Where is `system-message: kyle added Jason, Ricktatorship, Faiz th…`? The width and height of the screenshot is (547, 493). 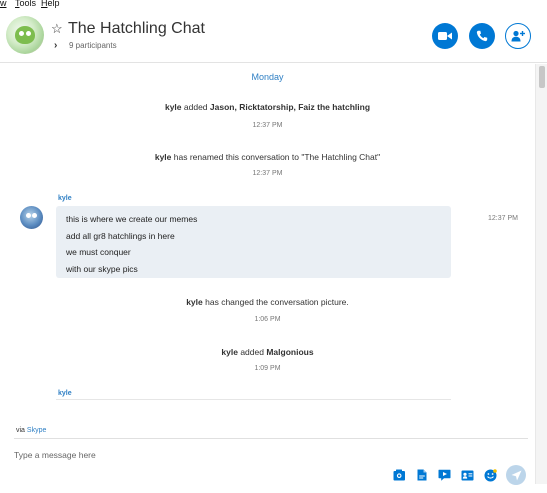
system-message: kyle added Jason, Ricktatorship, Faiz th… is located at coordinates (267, 107).